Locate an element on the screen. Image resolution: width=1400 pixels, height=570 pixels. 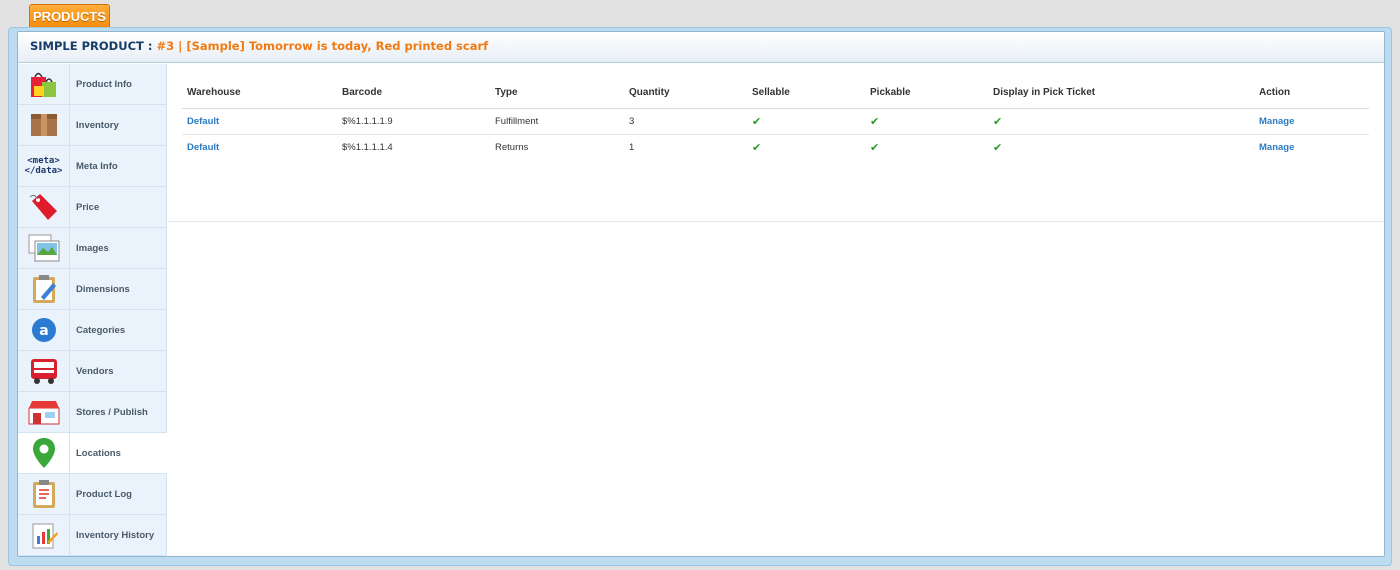
quantity-cell: 1 is located at coordinates (632, 147).